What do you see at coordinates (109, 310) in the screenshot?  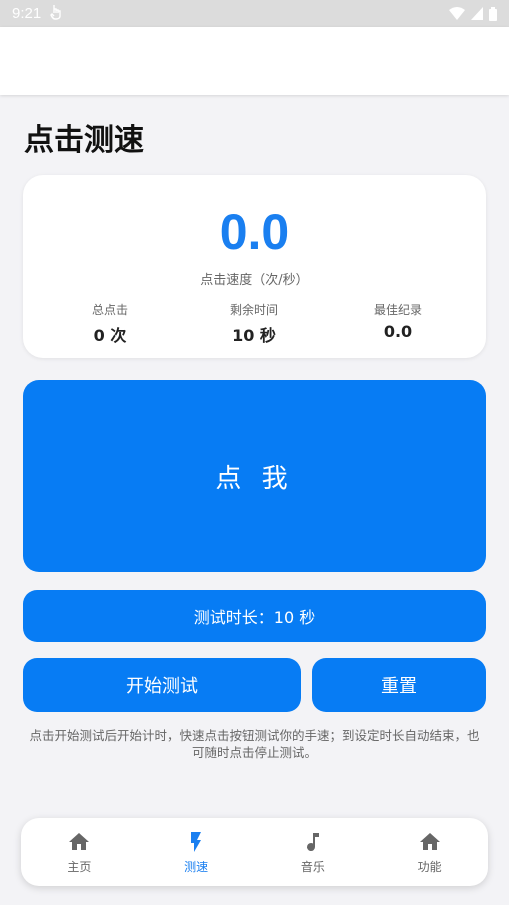 I see `total-clicks-label: 总点击` at bounding box center [109, 310].